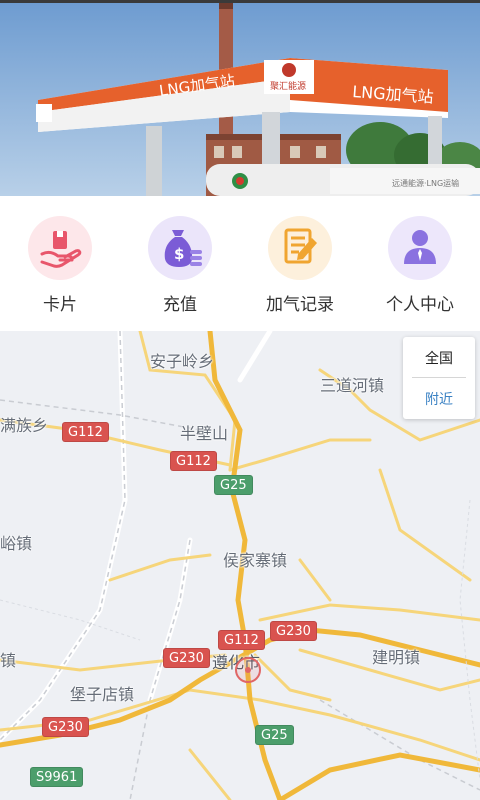 The image size is (480, 800). Describe the element at coordinates (396, 657) in the screenshot. I see `place-label: 建明镇` at that location.